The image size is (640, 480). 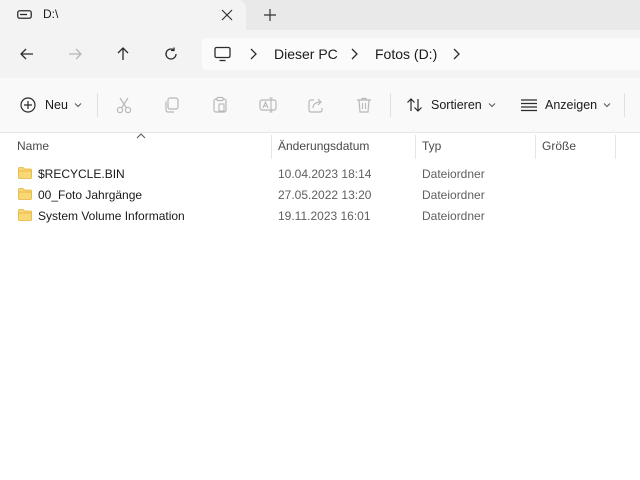 I want to click on up-button, so click(x=123, y=54).